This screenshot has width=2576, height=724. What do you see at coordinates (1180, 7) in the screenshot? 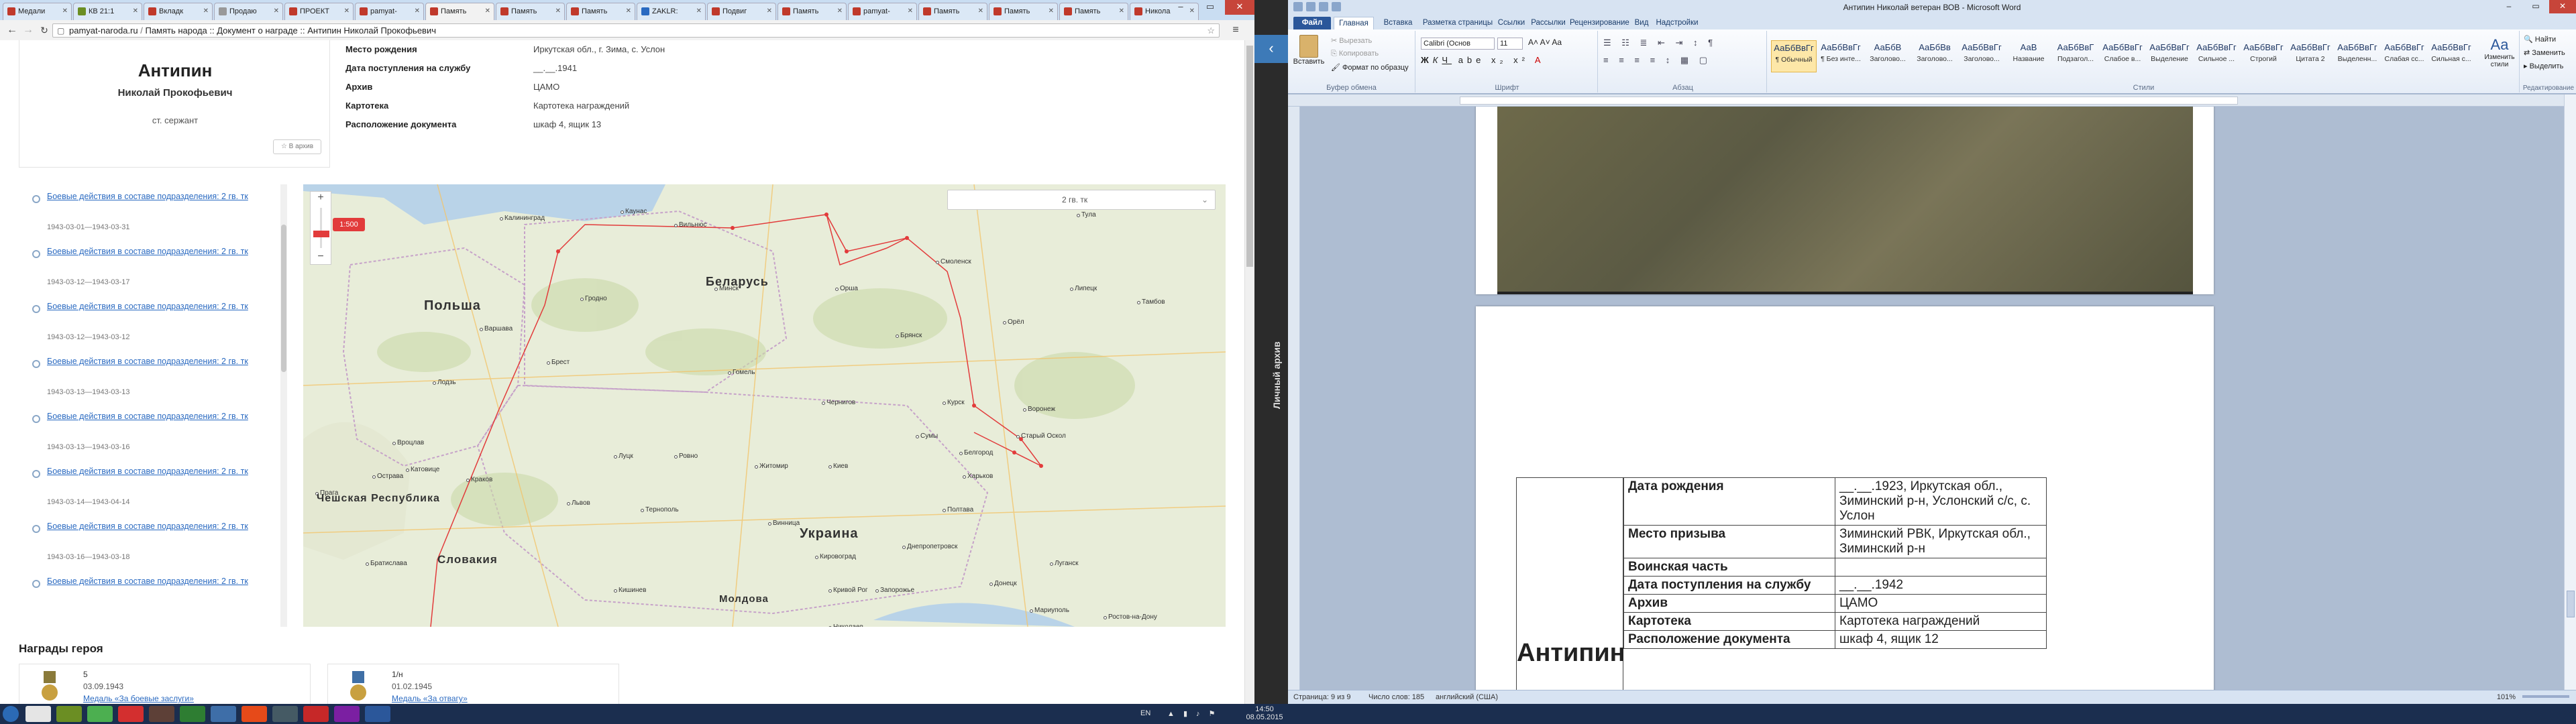
I see `minimize-button: –` at bounding box center [1180, 7].